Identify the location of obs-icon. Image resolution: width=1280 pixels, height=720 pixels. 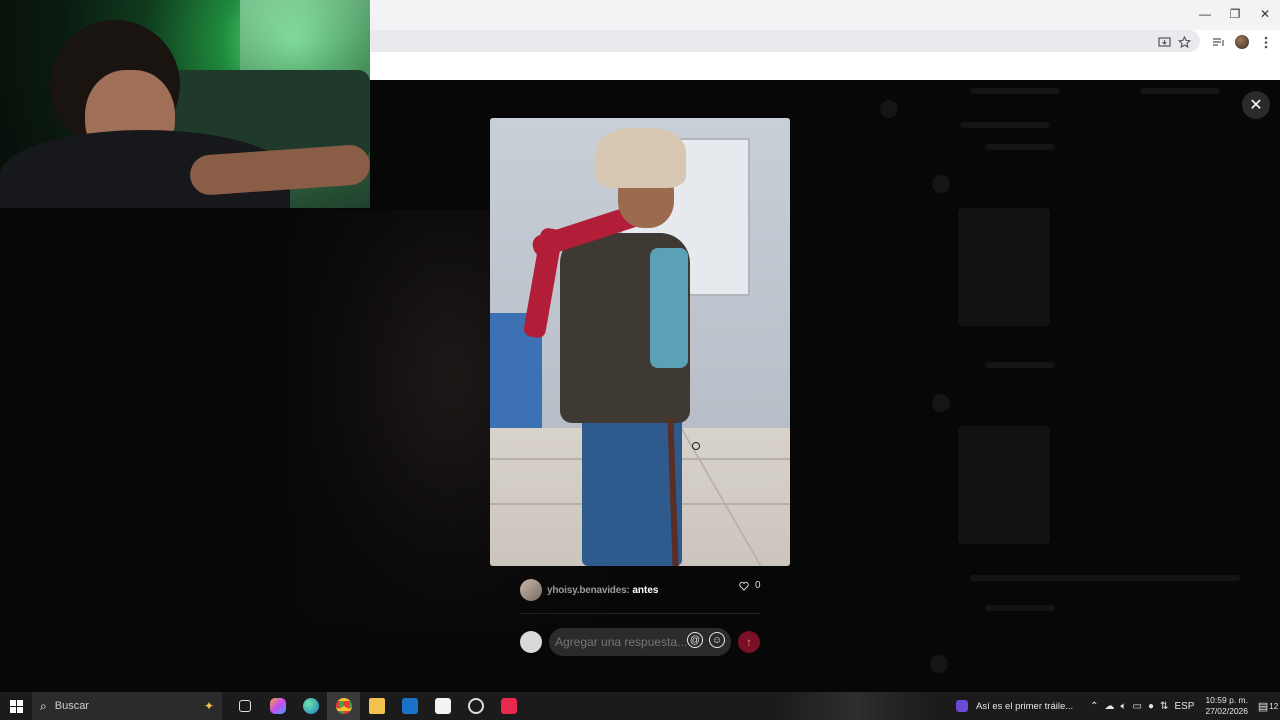
(475, 706).